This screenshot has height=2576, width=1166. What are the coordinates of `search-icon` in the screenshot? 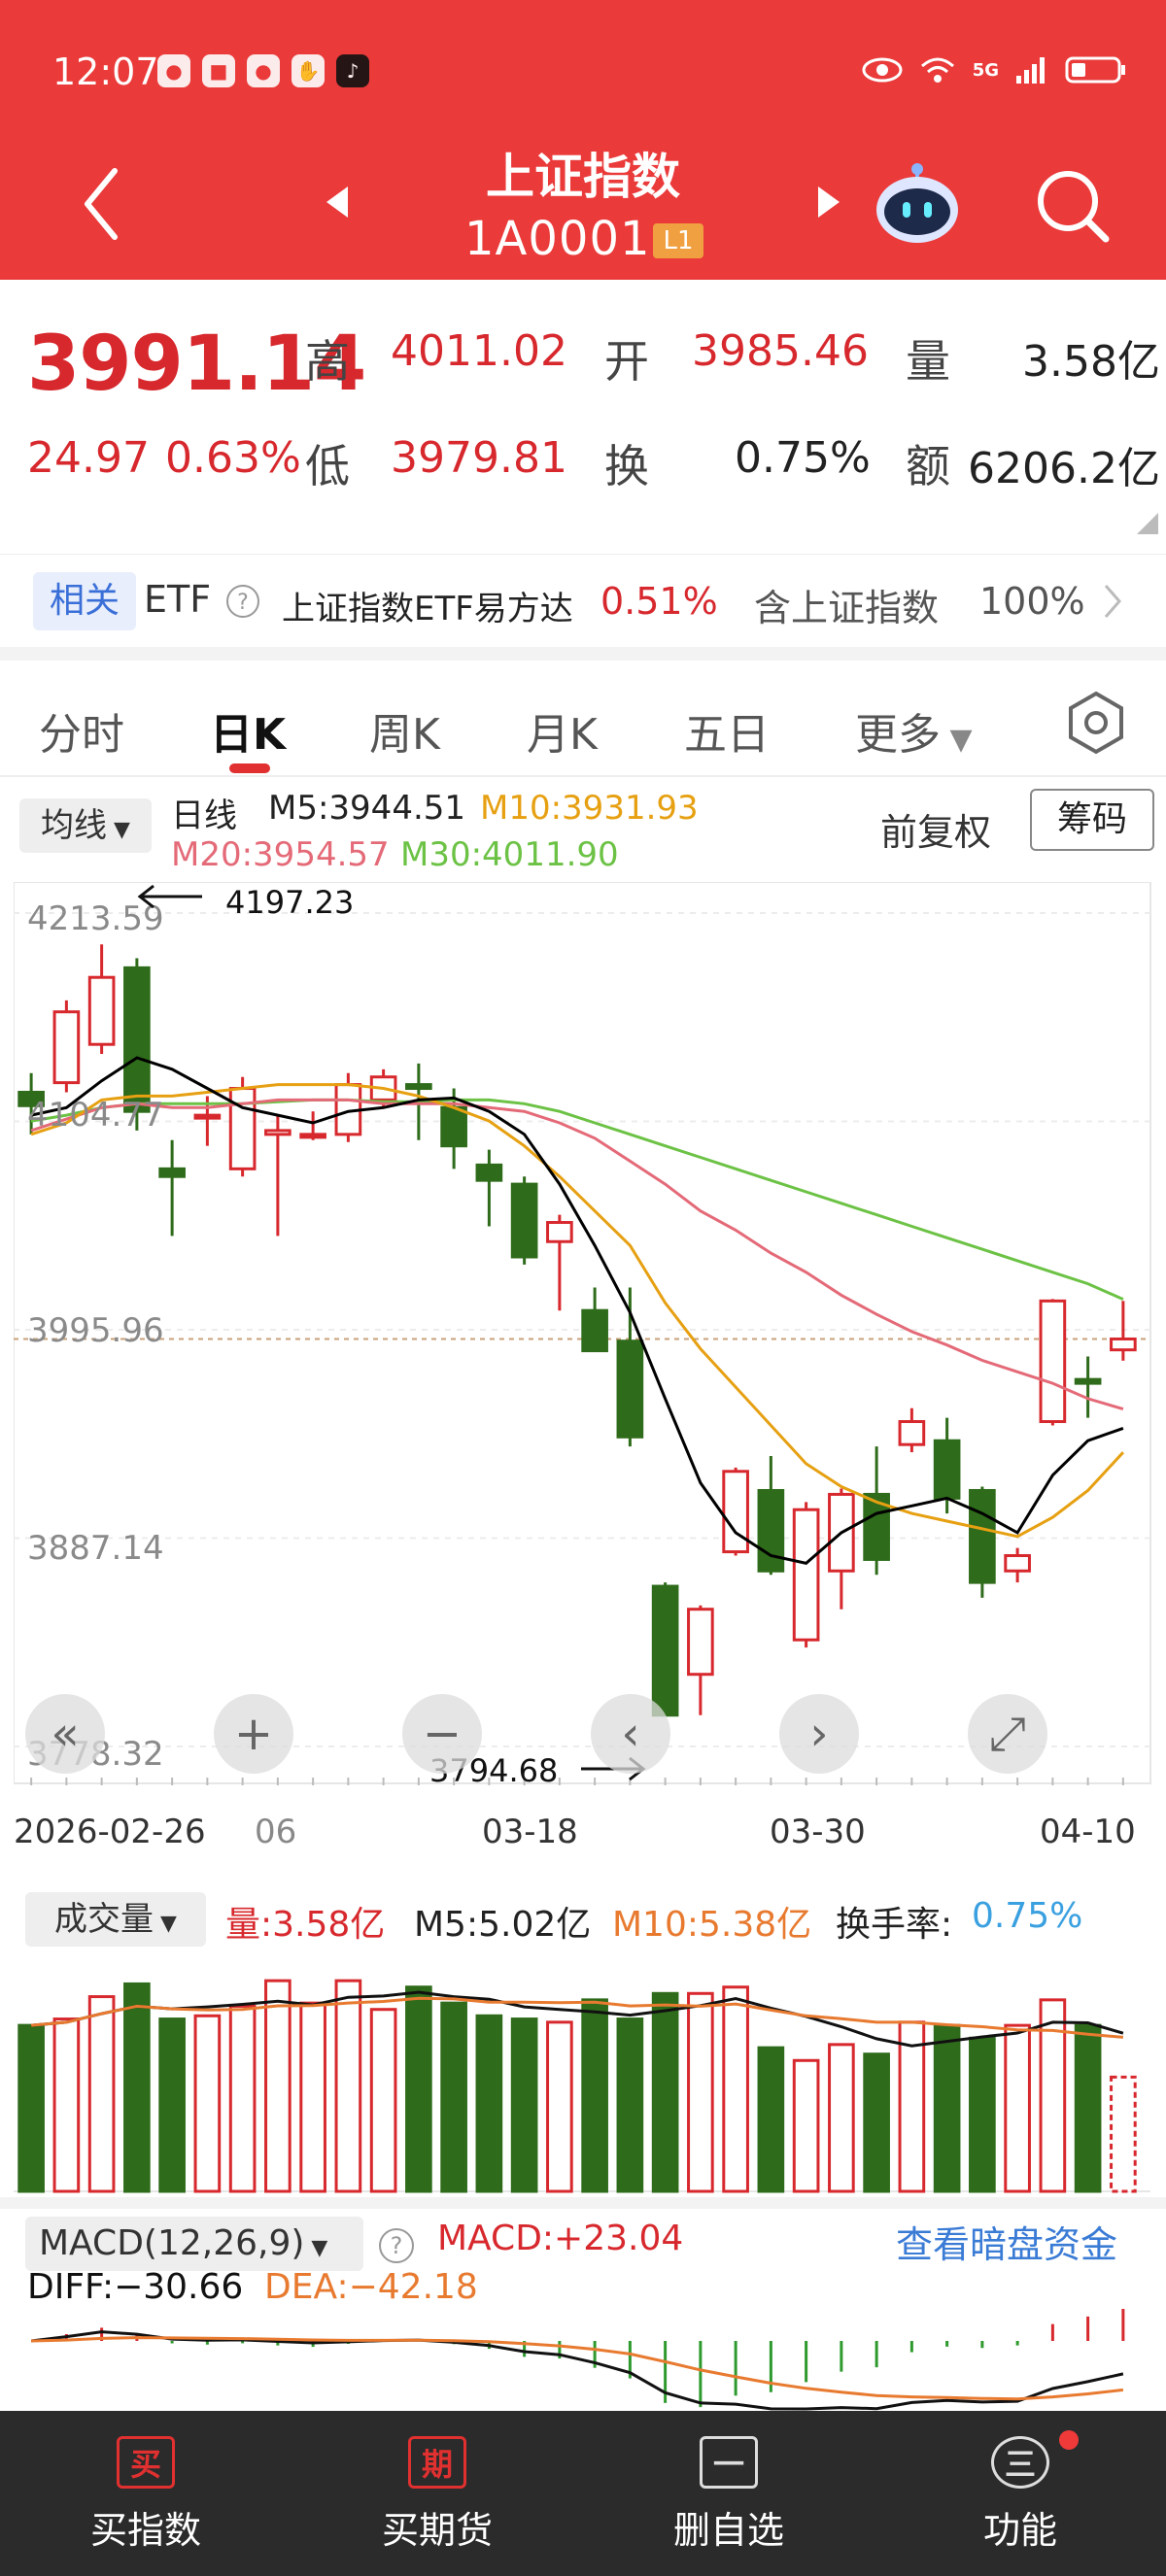 It's located at (1073, 206).